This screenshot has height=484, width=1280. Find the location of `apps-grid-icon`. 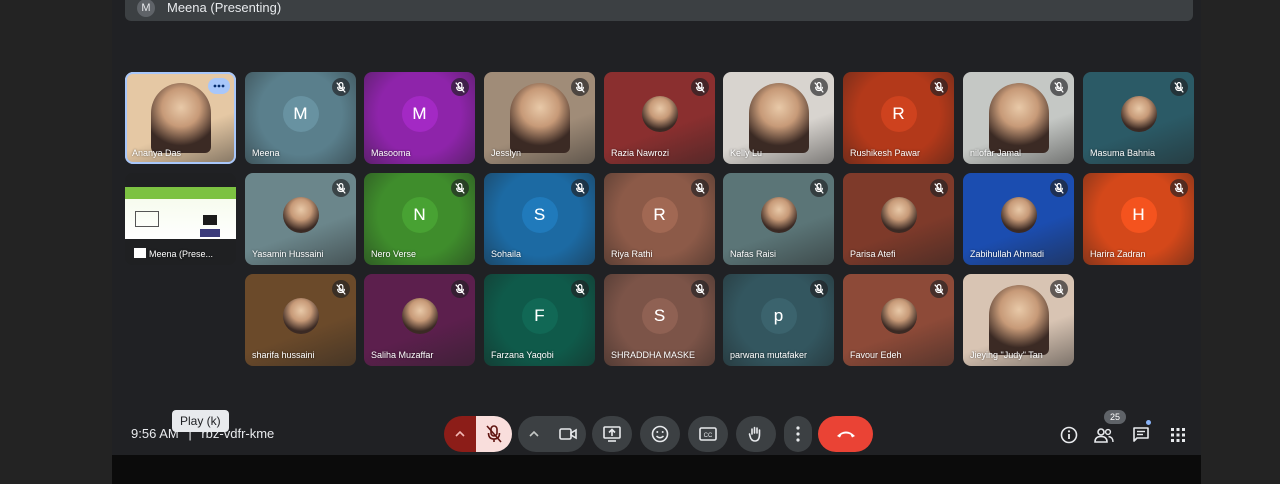

apps-grid-icon is located at coordinates (1178, 435).